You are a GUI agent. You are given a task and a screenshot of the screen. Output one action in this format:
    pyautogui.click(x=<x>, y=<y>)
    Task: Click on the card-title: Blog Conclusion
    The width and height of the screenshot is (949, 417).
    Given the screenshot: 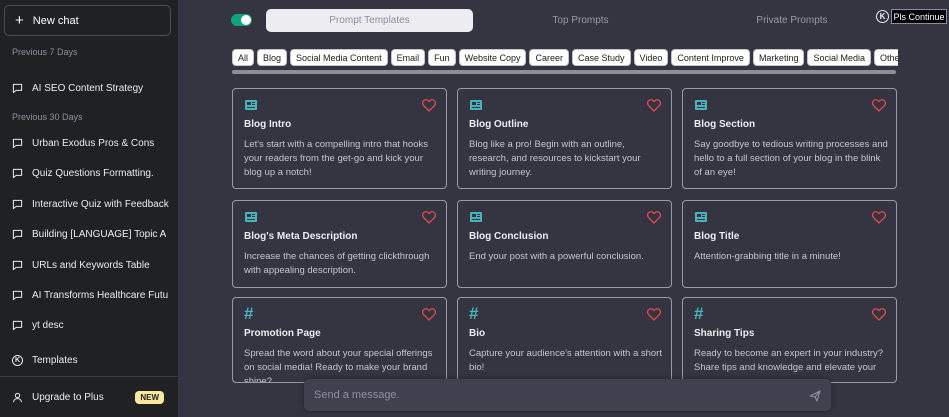 What is the action you would take?
    pyautogui.click(x=509, y=236)
    